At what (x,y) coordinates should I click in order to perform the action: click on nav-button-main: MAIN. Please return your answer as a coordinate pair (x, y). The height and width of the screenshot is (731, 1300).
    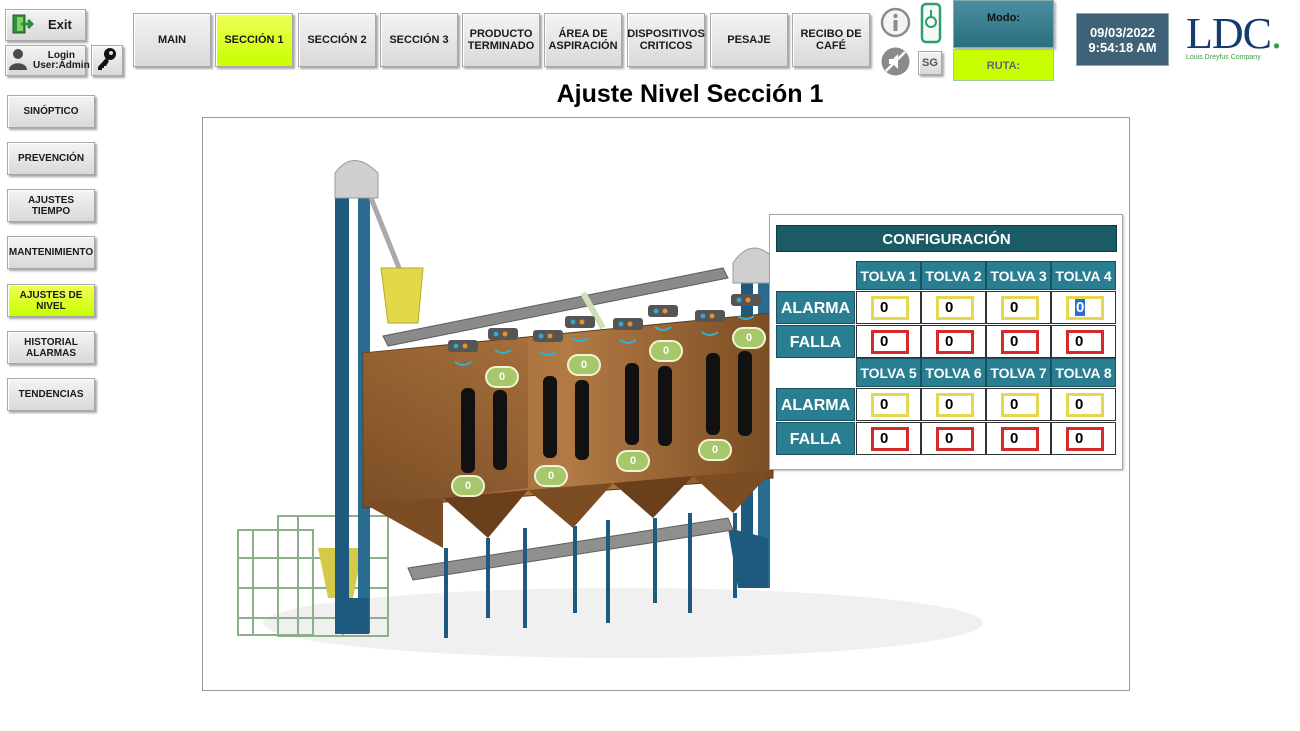
    Looking at the image, I should click on (172, 40).